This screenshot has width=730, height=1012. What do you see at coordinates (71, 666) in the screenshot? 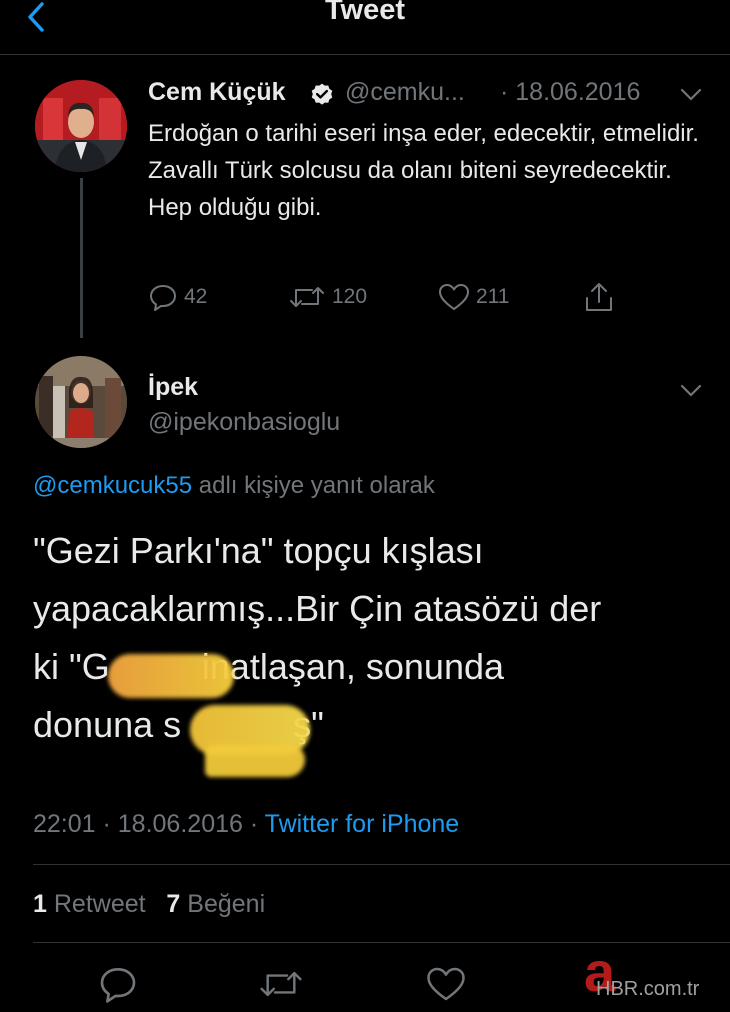
I see `tweet2-line-3-start: ki "G` at bounding box center [71, 666].